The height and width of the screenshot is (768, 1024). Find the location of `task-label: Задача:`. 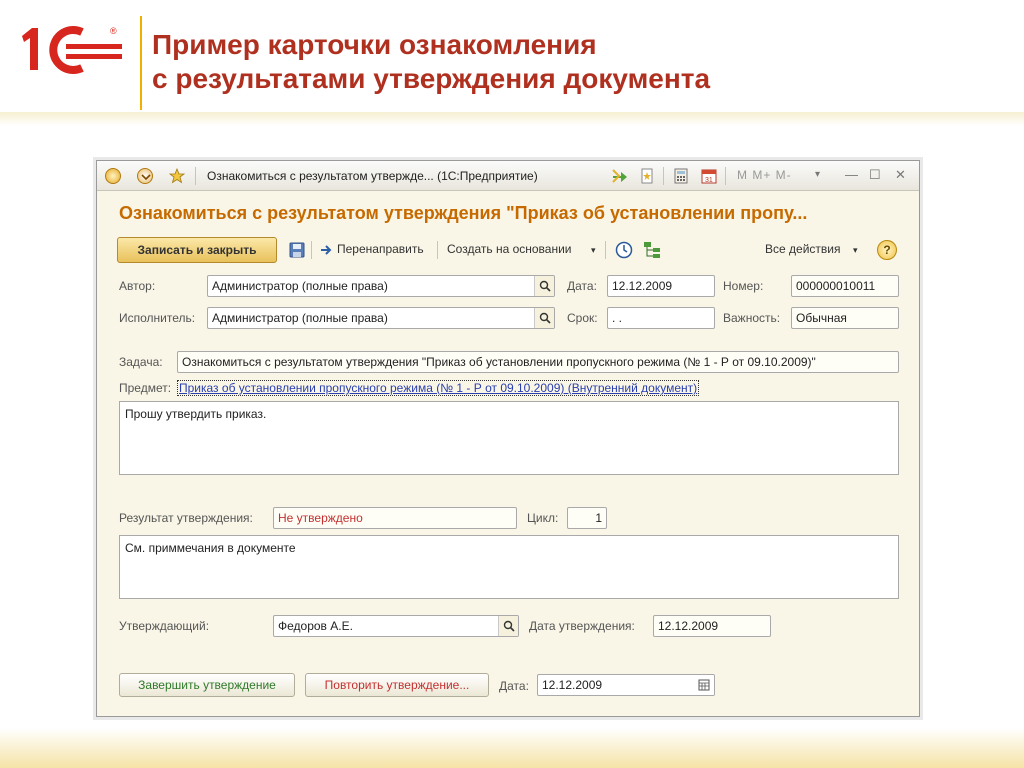

task-label: Задача: is located at coordinates (141, 362).